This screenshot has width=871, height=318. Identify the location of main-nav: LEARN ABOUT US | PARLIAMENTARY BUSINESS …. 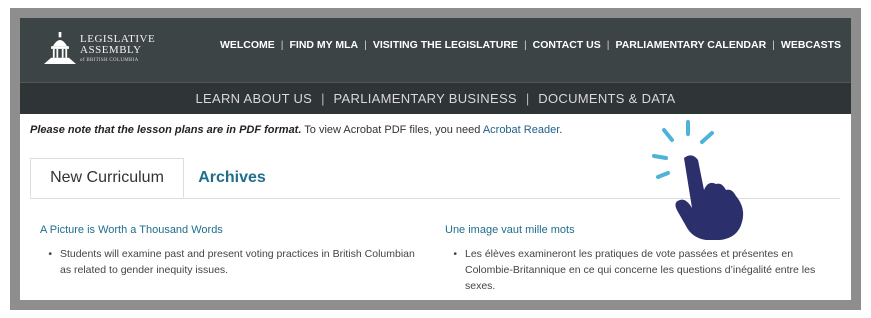
(435, 98).